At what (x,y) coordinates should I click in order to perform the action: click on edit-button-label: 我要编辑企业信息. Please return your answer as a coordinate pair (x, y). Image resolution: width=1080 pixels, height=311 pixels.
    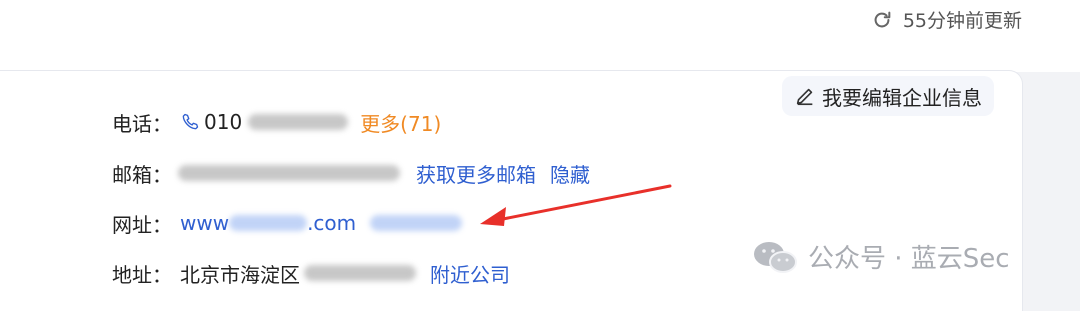
    Looking at the image, I should click on (902, 97).